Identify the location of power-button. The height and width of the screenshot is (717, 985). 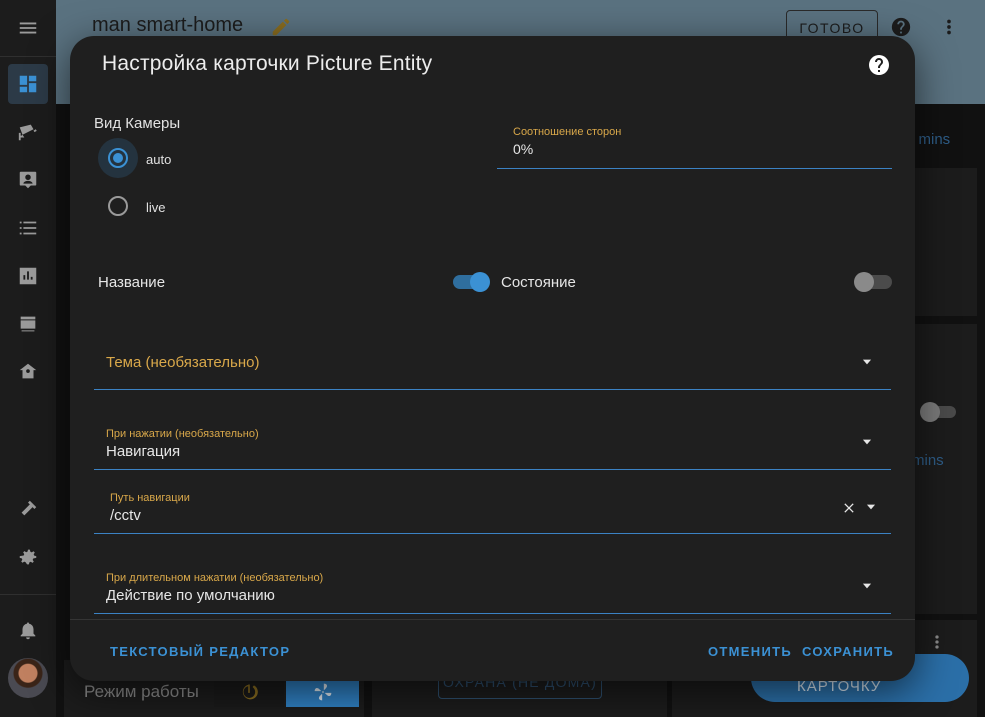
(249, 692).